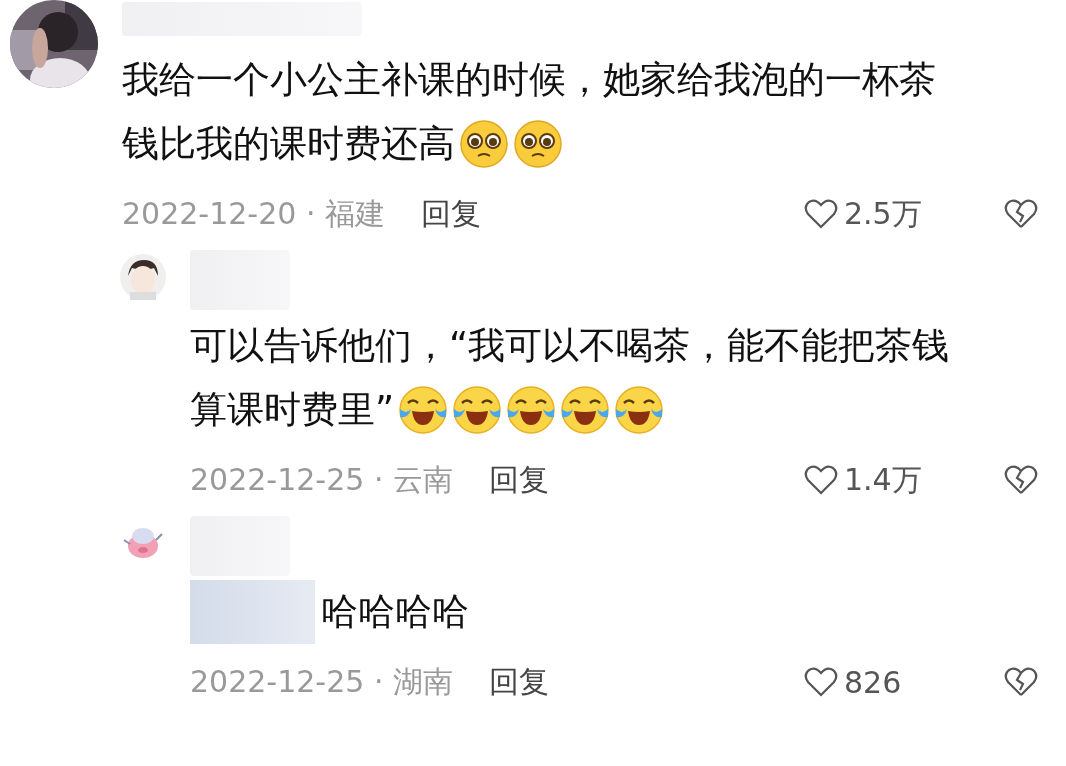  Describe the element at coordinates (873, 682) in the screenshot. I see `like-count: 826` at that location.